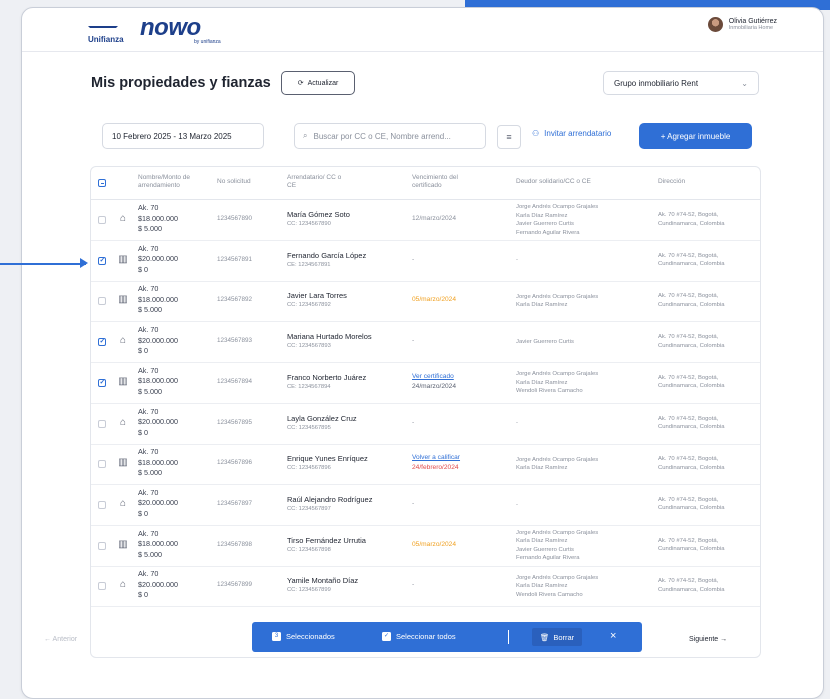 The width and height of the screenshot is (830, 699). I want to click on tenant-info: Tirso Fernández Urrutia CC: 1234567898, so click(326, 545).